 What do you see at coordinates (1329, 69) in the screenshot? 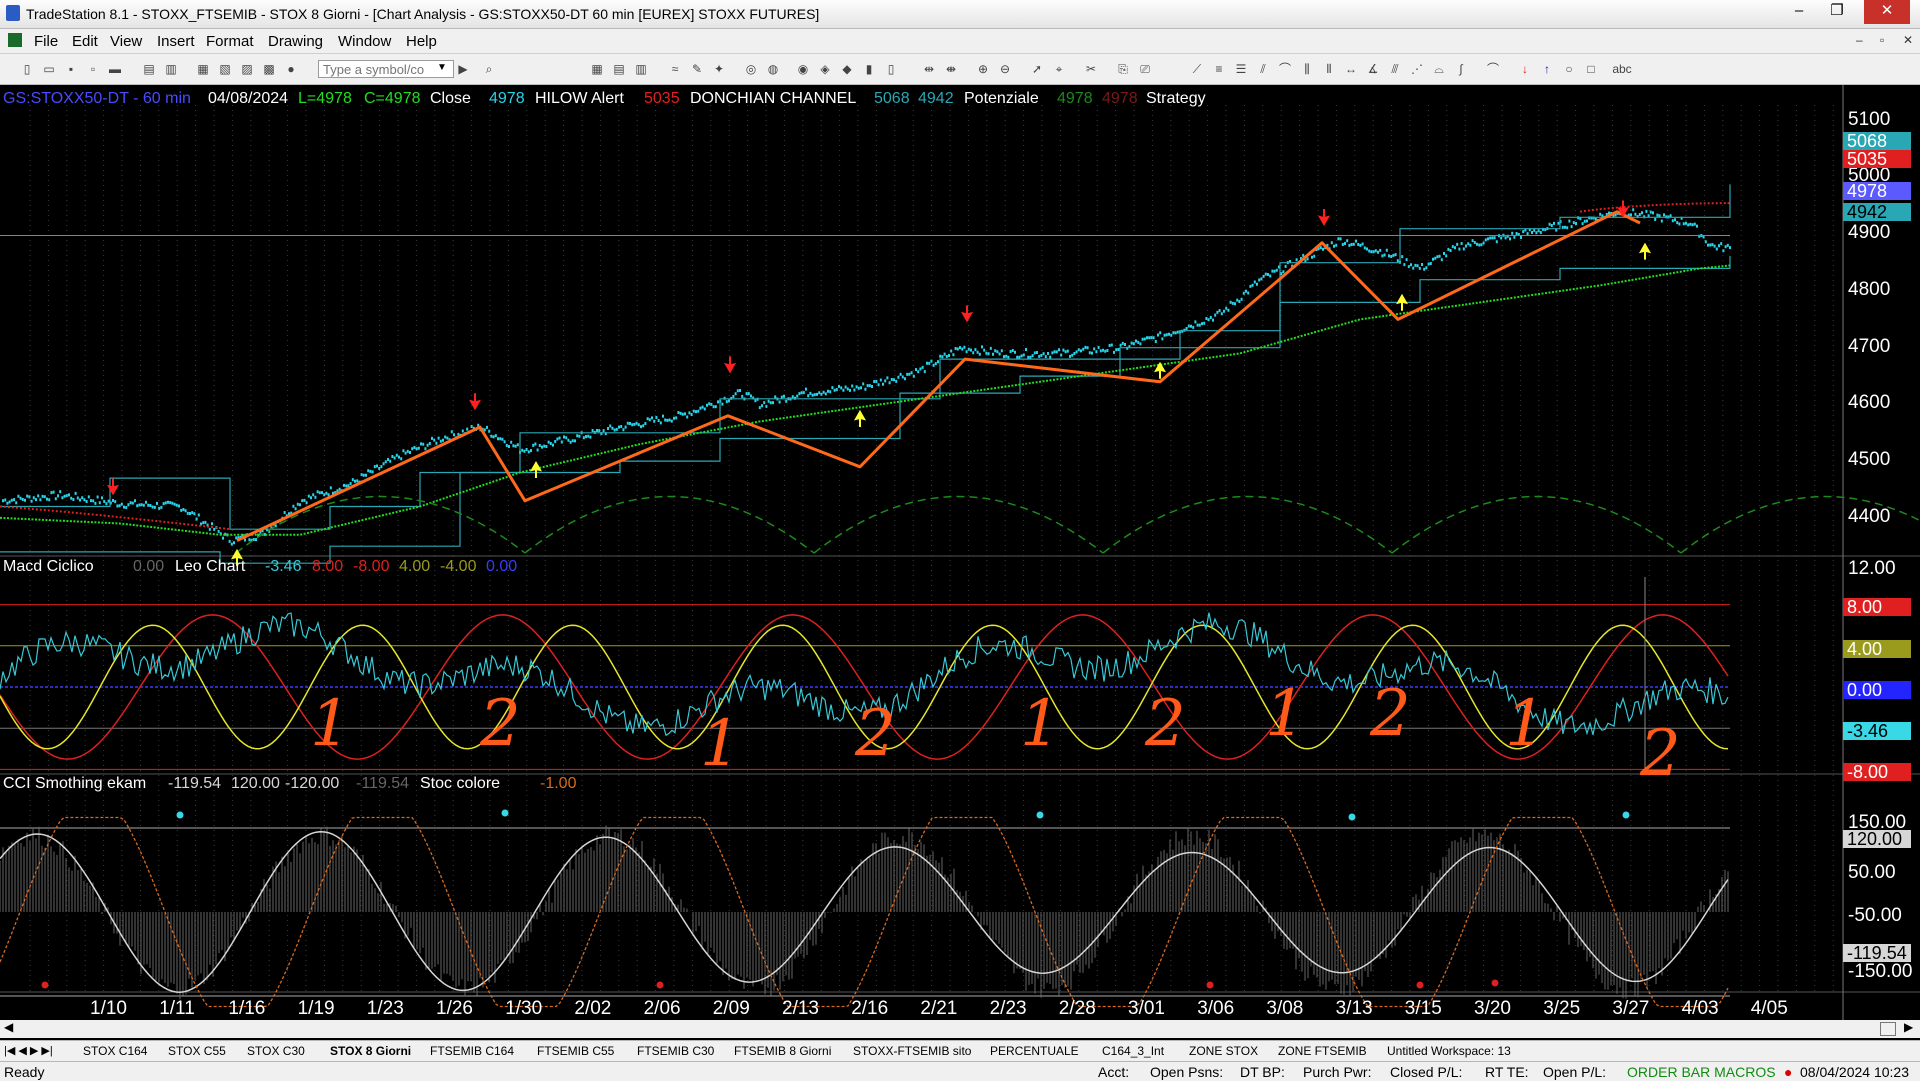
I see `vlines-icon: ⫴` at bounding box center [1329, 69].